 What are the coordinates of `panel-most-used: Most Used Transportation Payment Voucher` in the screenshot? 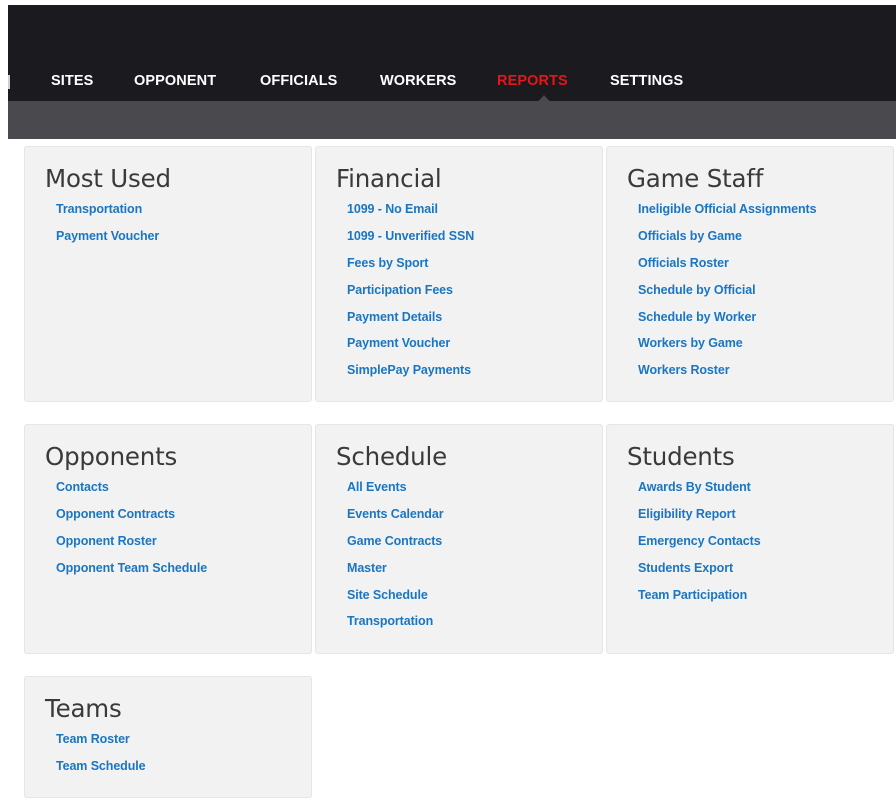 It's located at (168, 274).